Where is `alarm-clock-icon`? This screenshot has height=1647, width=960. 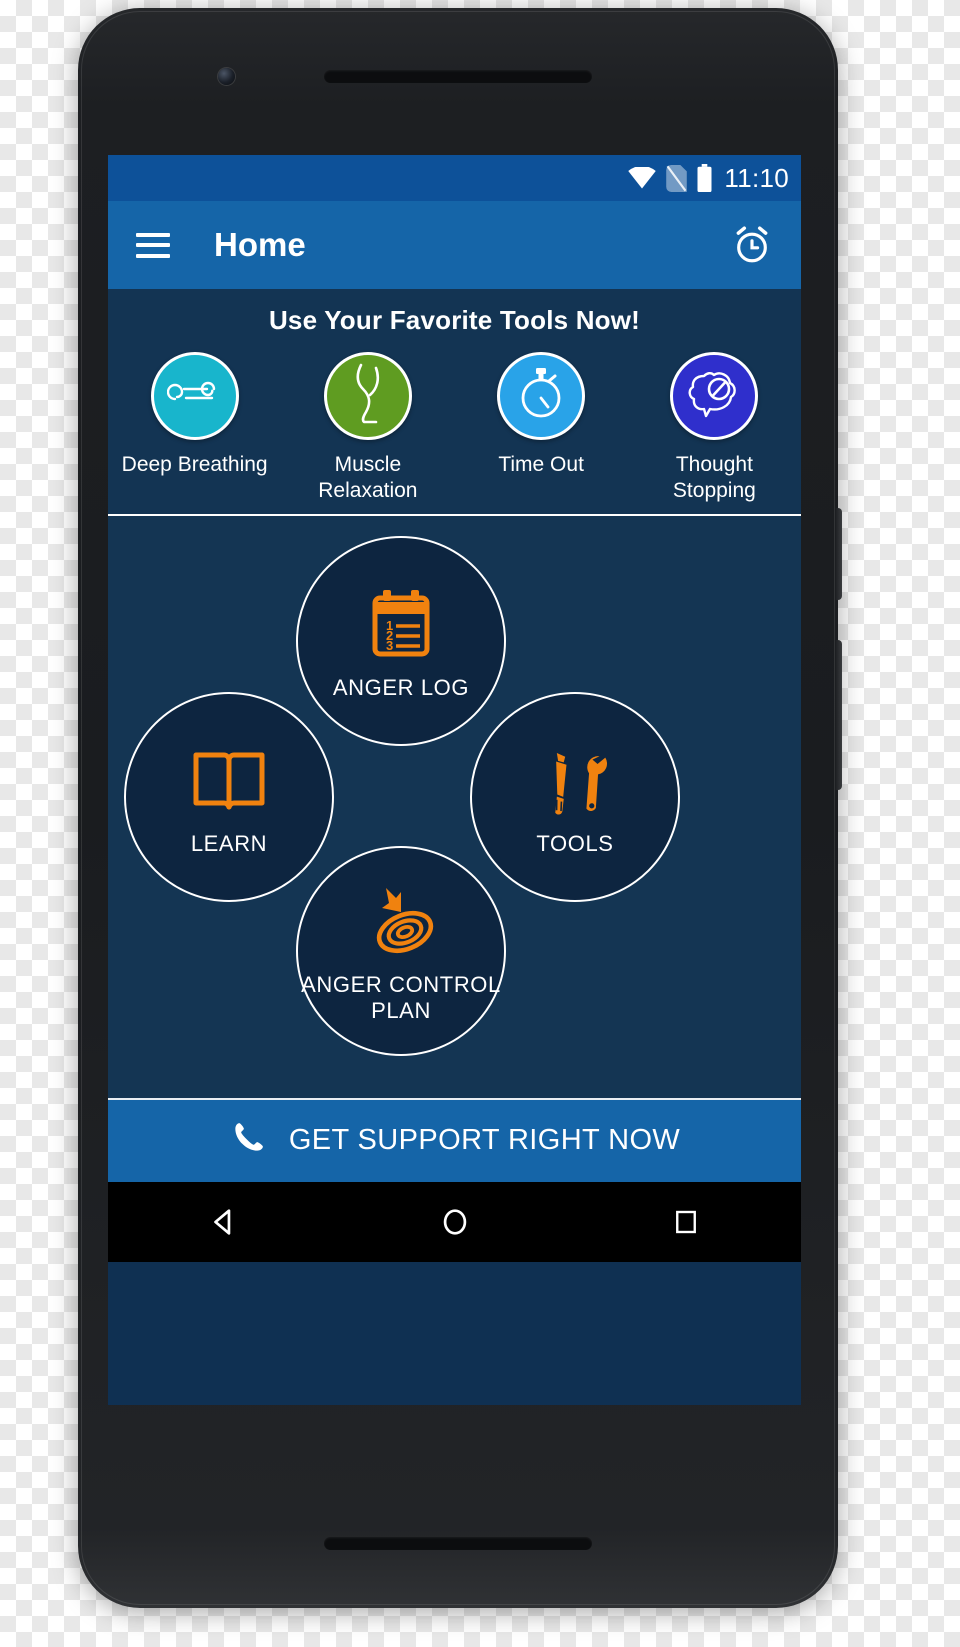 alarm-clock-icon is located at coordinates (752, 245).